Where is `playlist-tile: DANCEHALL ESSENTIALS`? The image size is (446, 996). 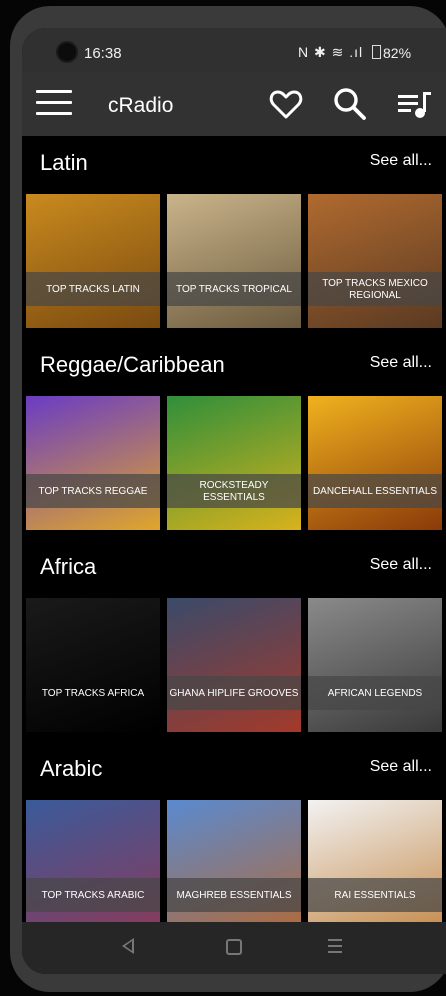
playlist-tile: DANCEHALL ESSENTIALS is located at coordinates (375, 463).